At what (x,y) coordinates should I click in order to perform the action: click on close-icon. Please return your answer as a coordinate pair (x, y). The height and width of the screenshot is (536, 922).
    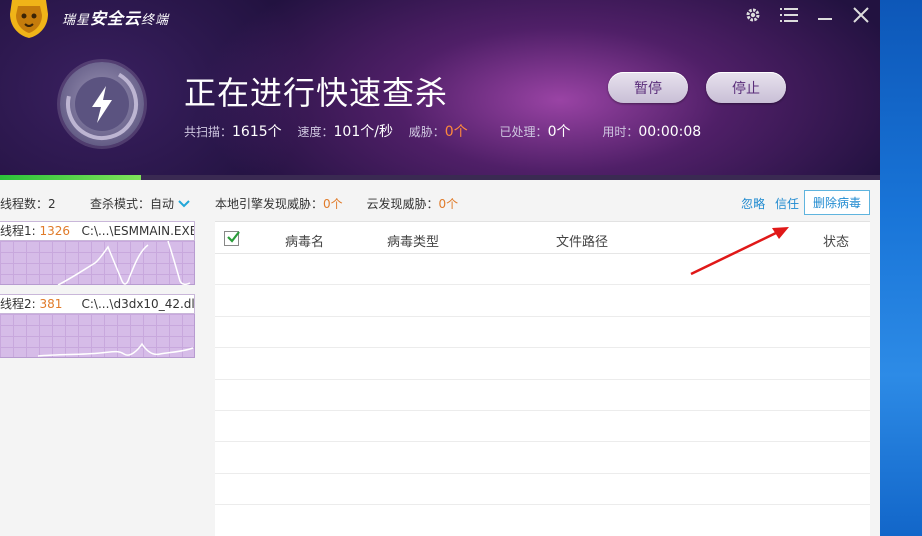
    Looking at the image, I should click on (861, 15).